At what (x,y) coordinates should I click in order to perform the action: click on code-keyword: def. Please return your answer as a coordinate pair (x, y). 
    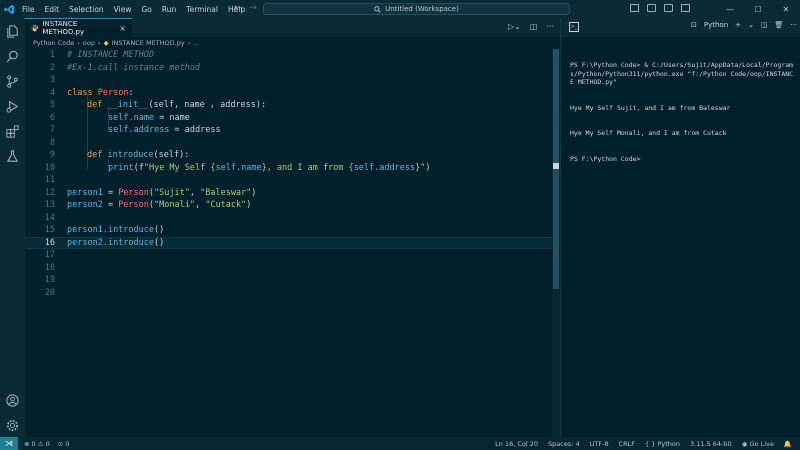
    Looking at the image, I should click on (97, 155).